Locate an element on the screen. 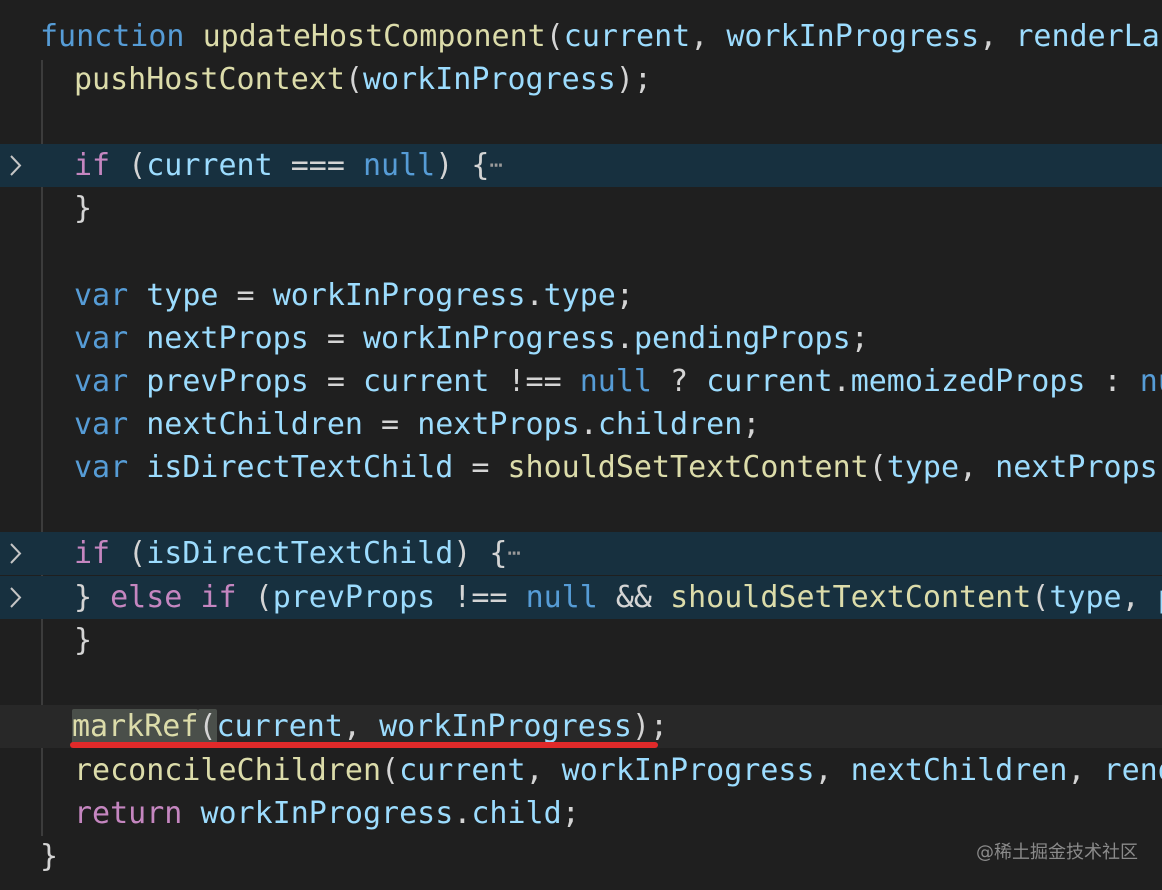 The image size is (1162, 890). code-token: nextChildren is located at coordinates (254, 424).